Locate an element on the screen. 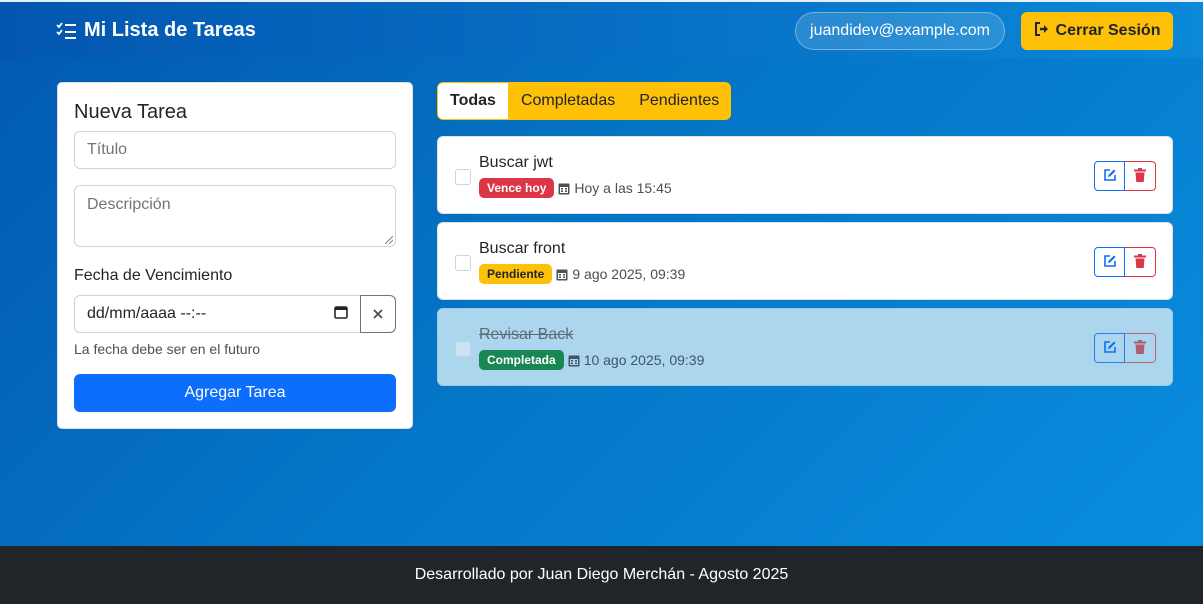  status-badge: Pendiente is located at coordinates (516, 274).